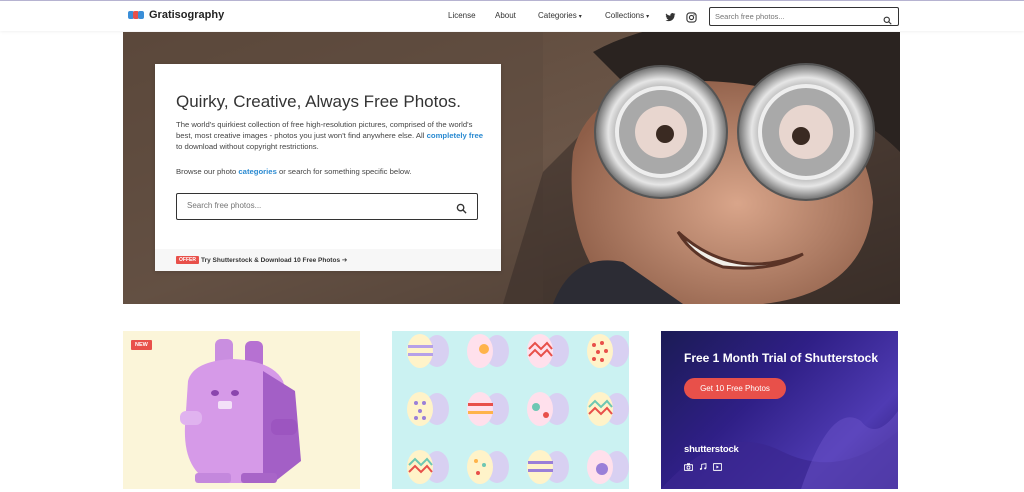 The image size is (1024, 492). I want to click on shutterstock-logo: shutterstock, so click(711, 449).